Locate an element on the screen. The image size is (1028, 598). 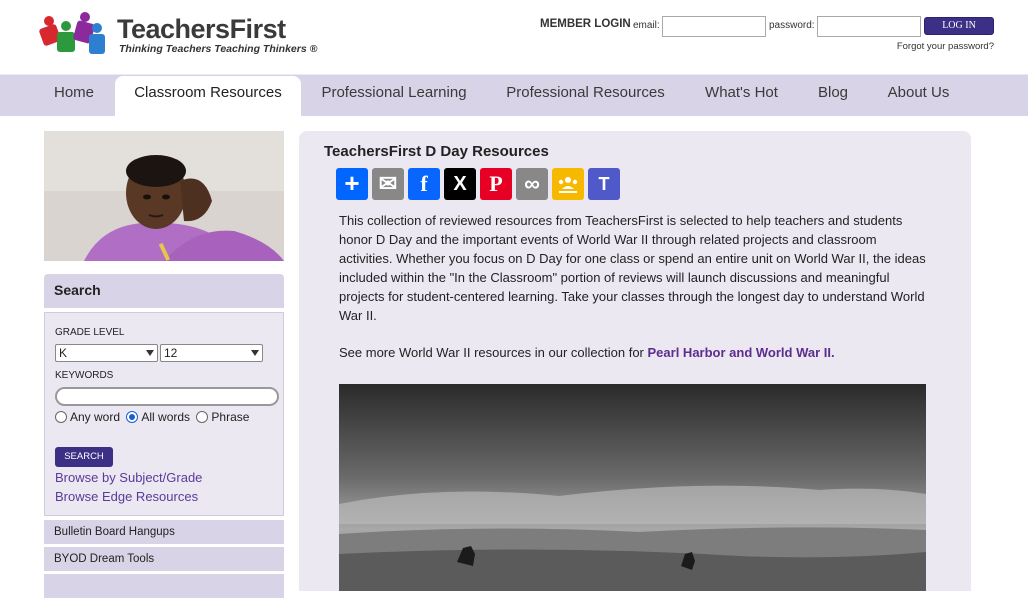
nav-professional-resources: Professional Resources is located at coordinates (585, 96).